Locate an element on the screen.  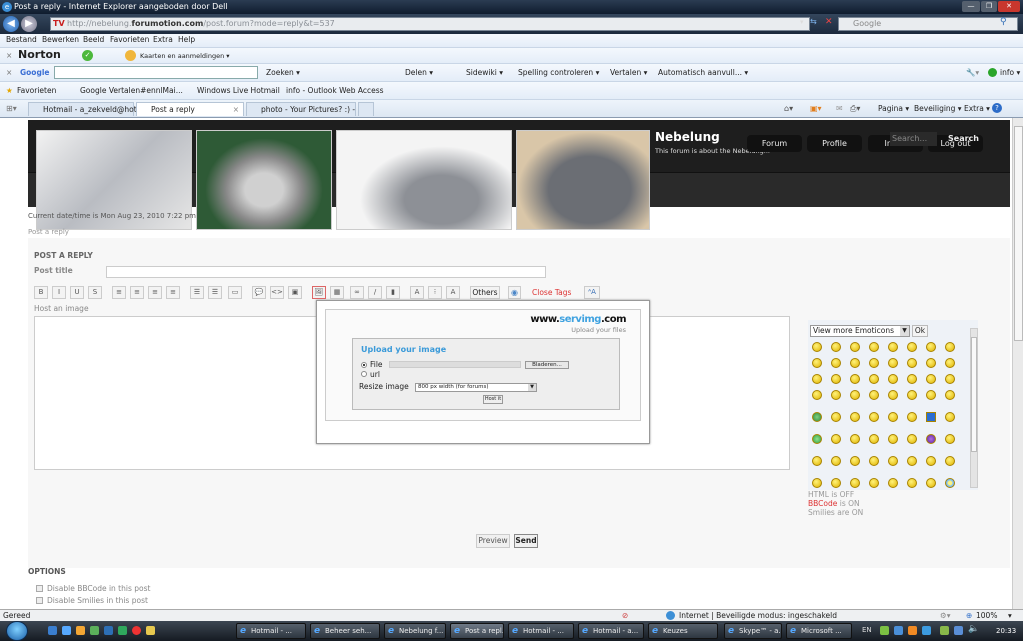
google-search-input is located at coordinates (156, 72).